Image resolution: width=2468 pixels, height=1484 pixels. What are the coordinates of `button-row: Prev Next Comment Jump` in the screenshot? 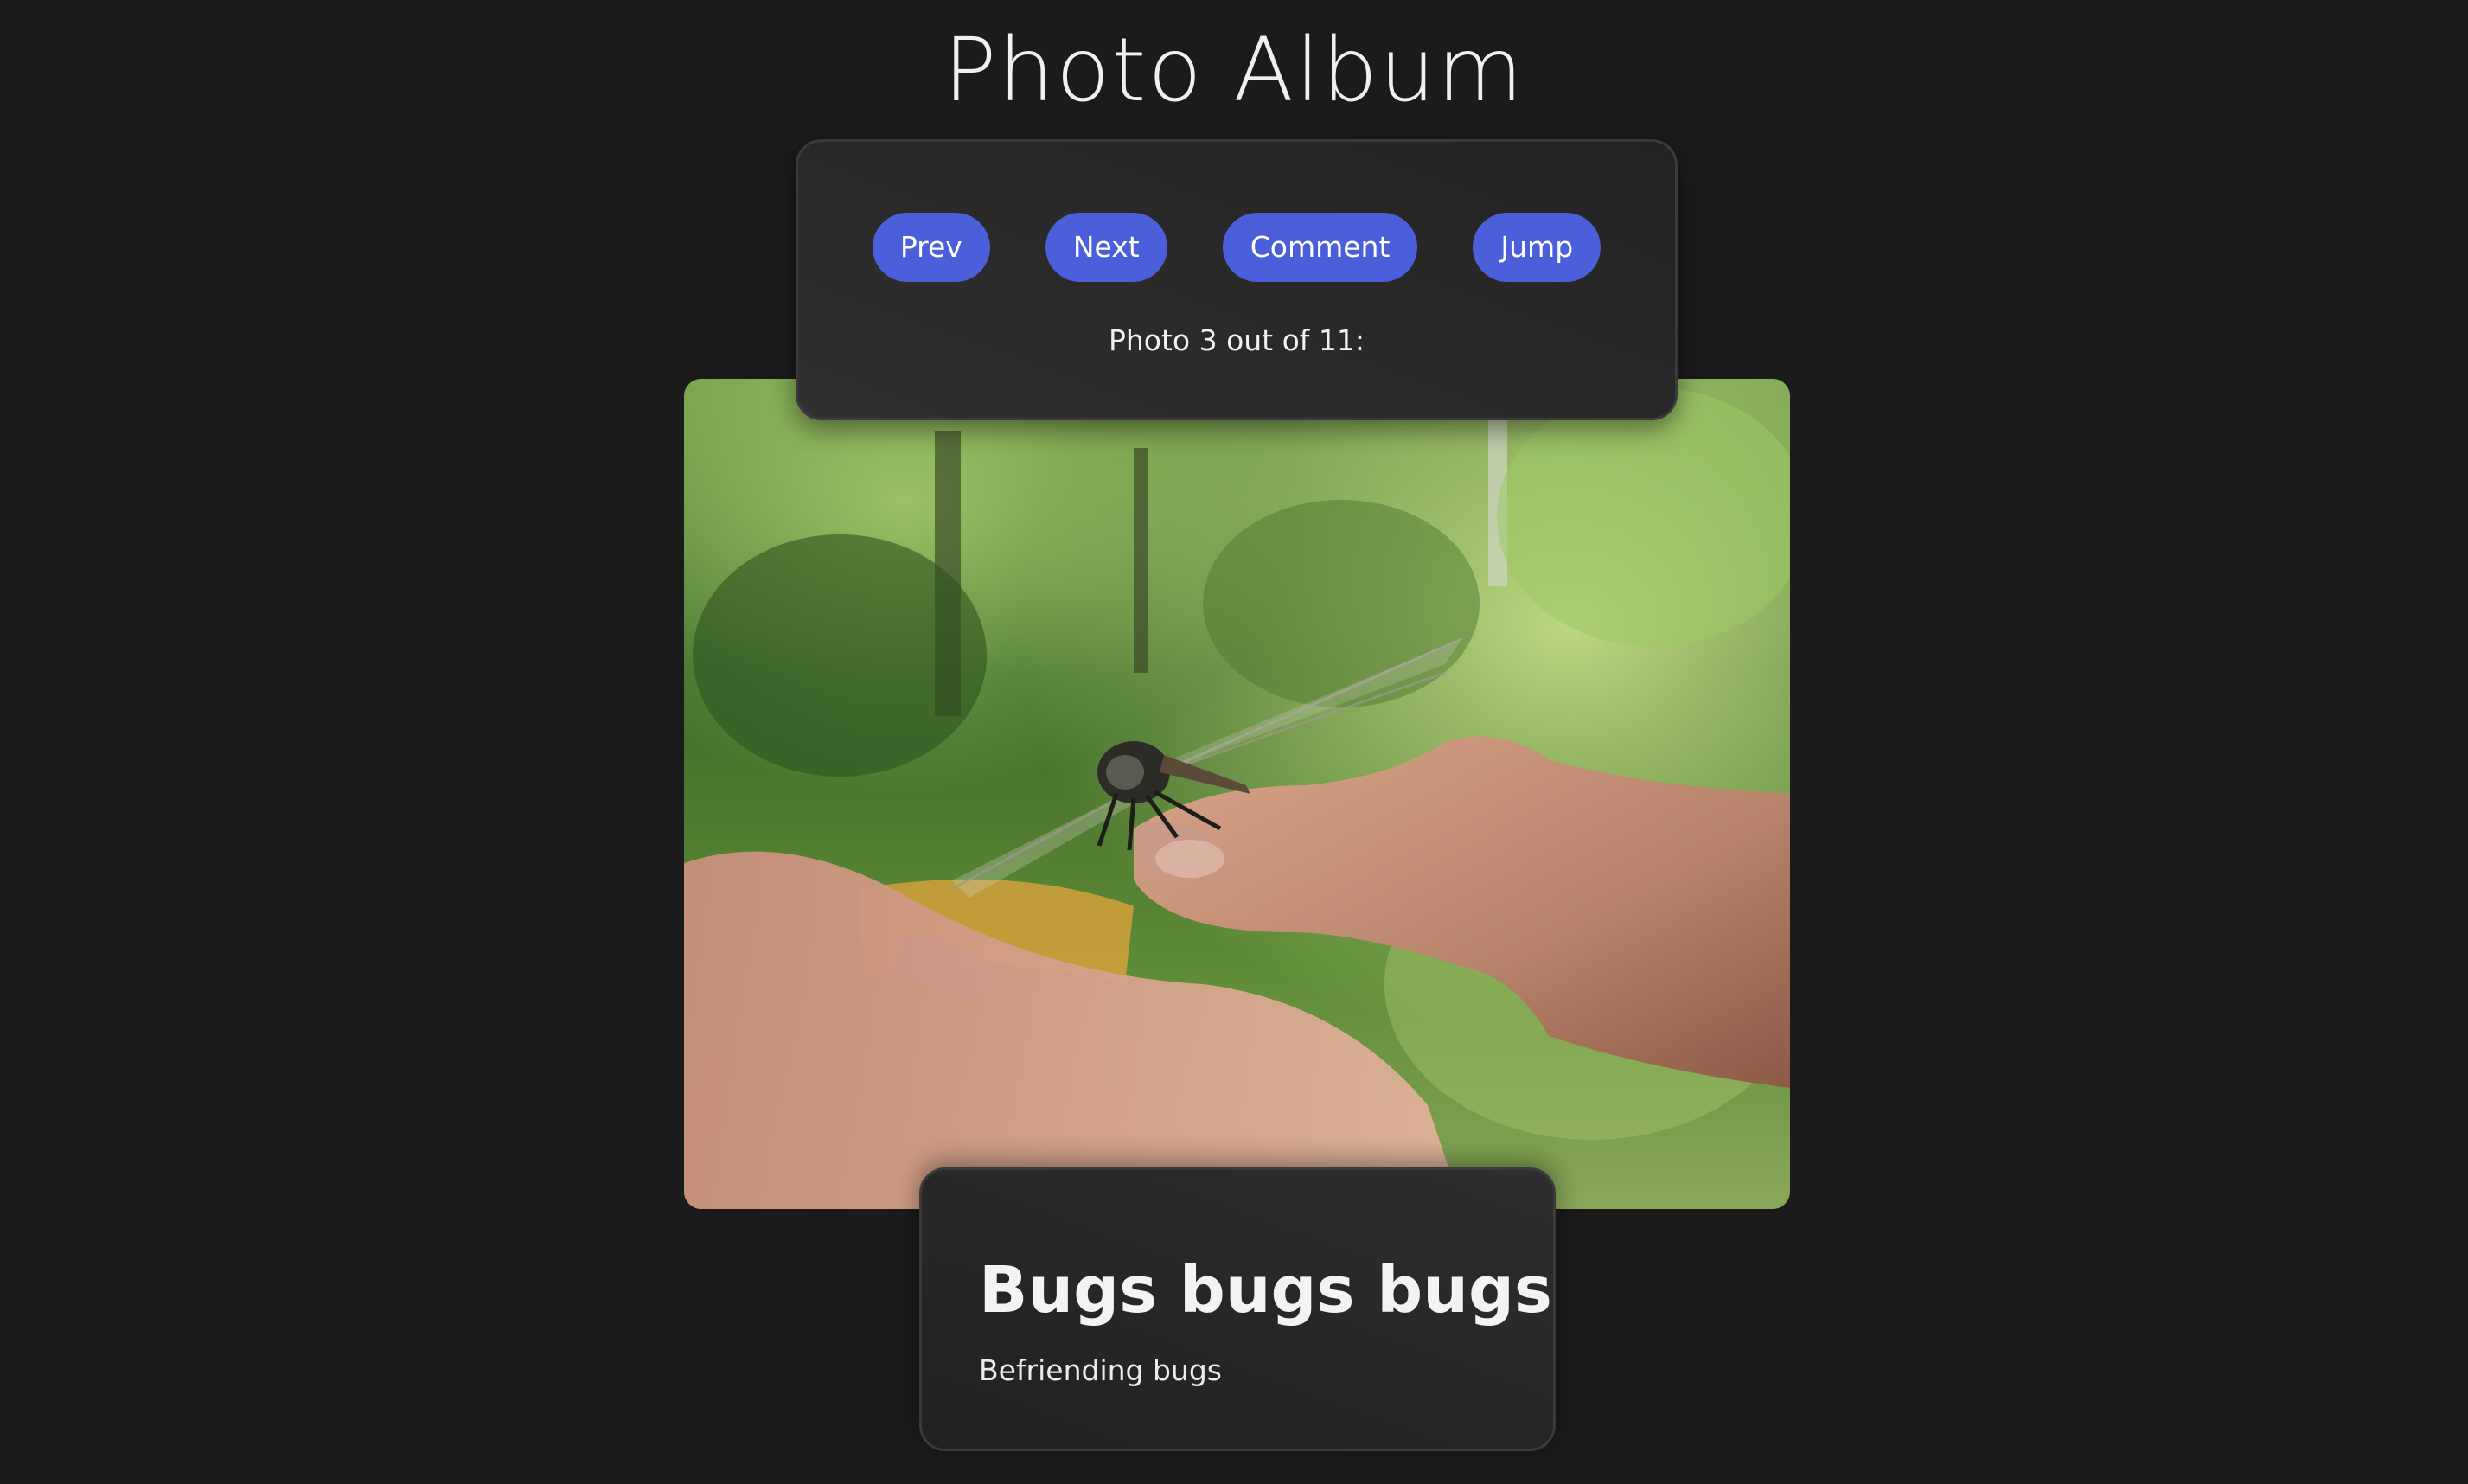 It's located at (1237, 247).